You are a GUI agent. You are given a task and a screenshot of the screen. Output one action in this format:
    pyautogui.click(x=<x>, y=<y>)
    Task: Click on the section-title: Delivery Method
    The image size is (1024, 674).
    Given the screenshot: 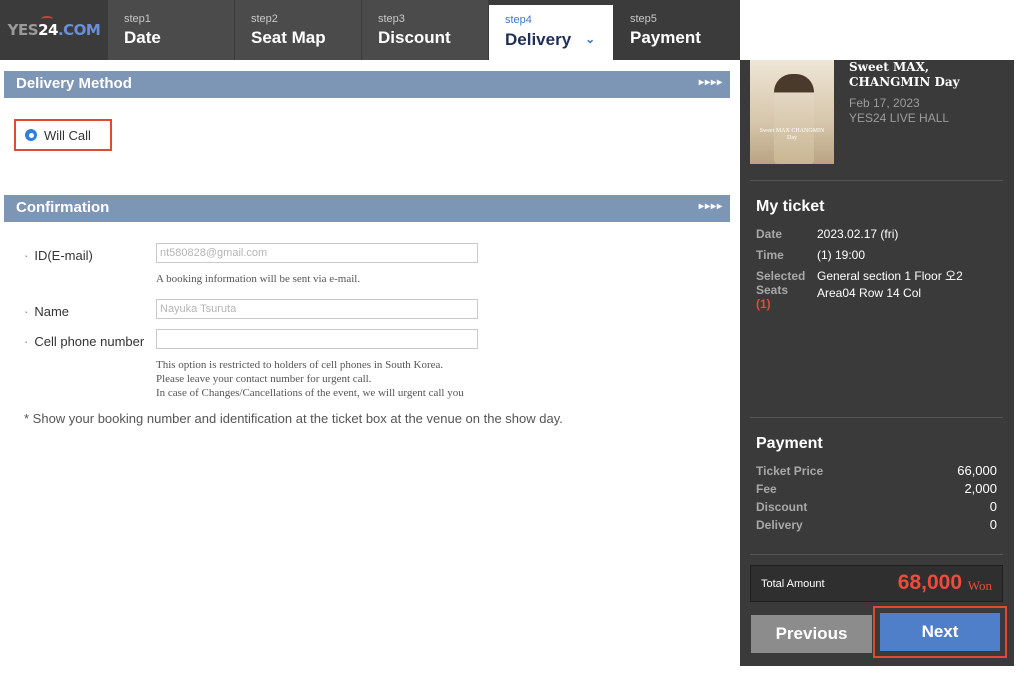 What is the action you would take?
    pyautogui.click(x=74, y=83)
    